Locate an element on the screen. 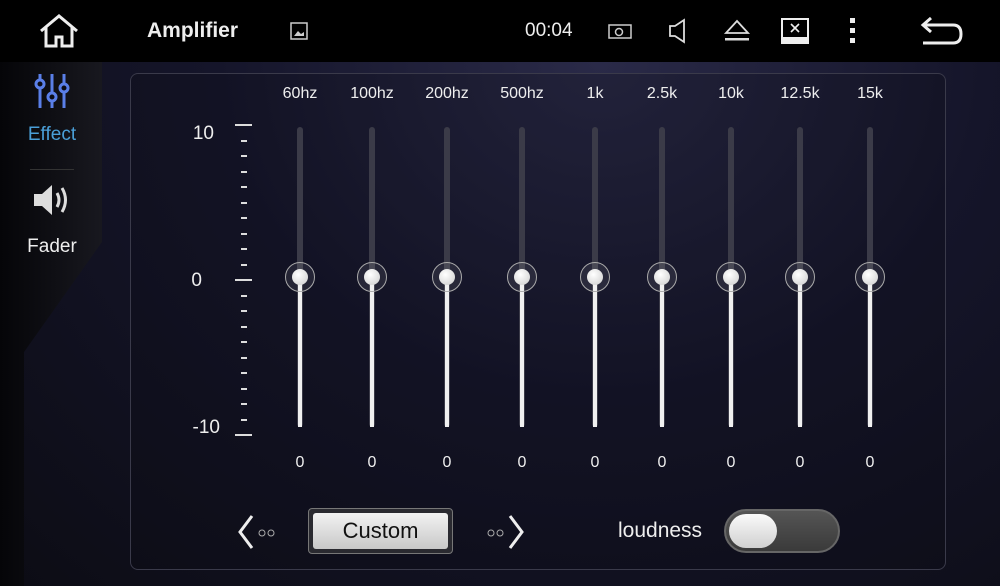 The height and width of the screenshot is (586, 1000). sidebar-item-effect: Effect is located at coordinates (52, 109).